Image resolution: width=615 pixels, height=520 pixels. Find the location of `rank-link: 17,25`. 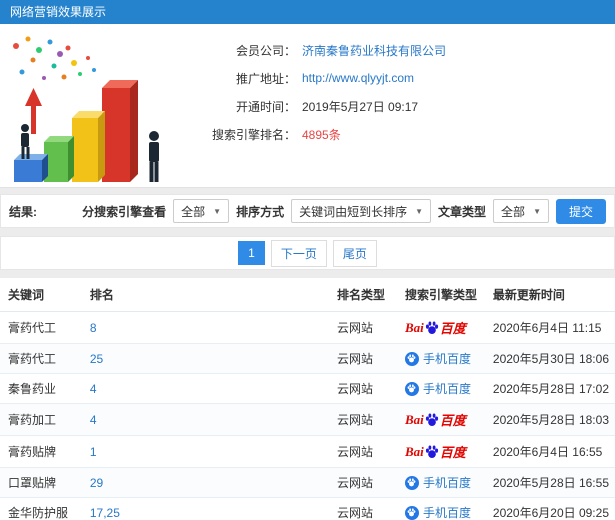

rank-link: 17,25 is located at coordinates (105, 513).